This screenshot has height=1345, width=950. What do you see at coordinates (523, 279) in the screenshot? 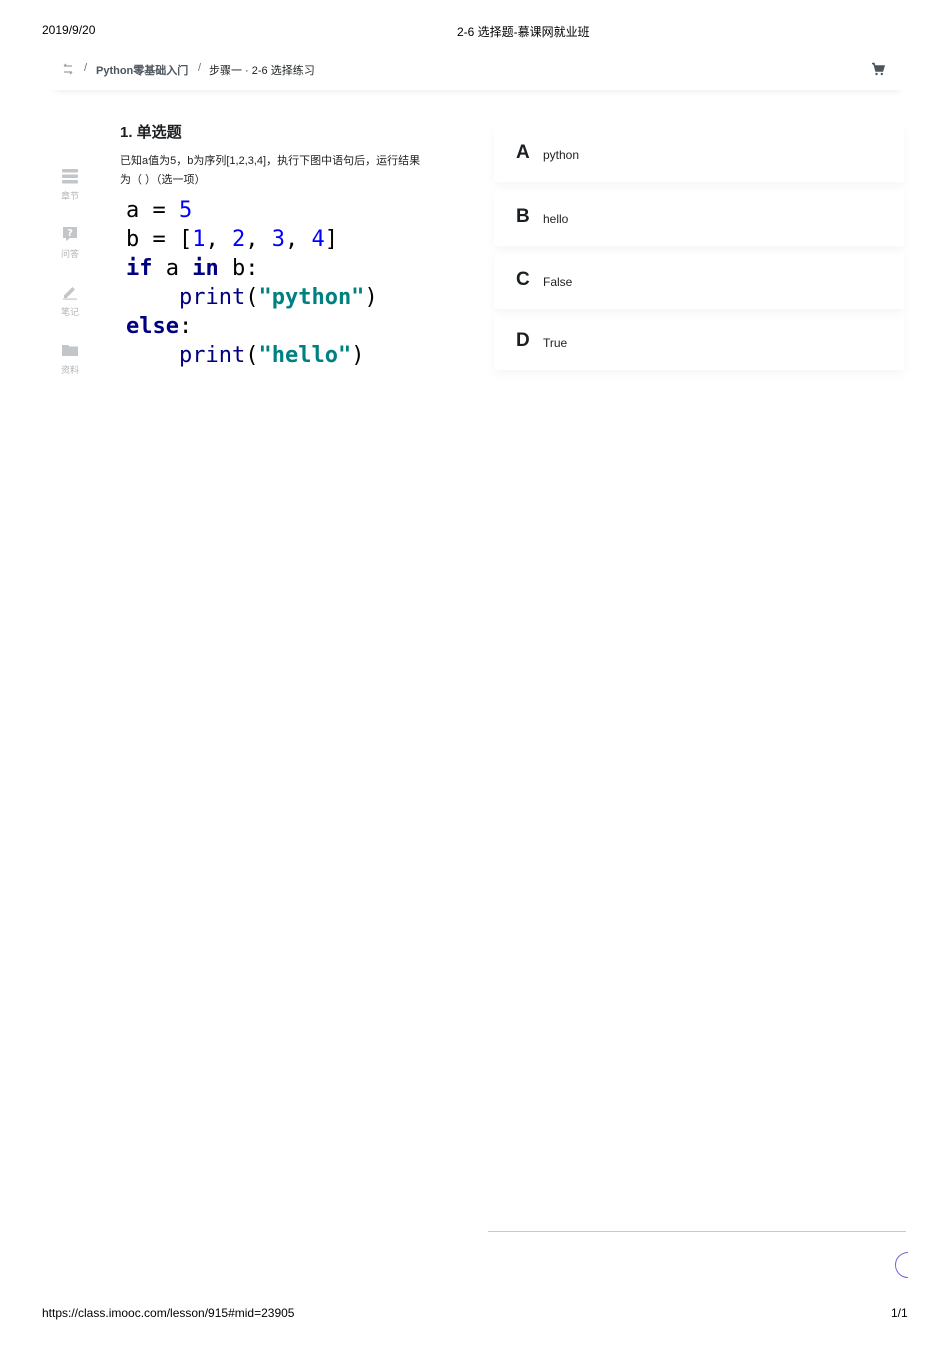
I see `option-letter: C` at bounding box center [523, 279].